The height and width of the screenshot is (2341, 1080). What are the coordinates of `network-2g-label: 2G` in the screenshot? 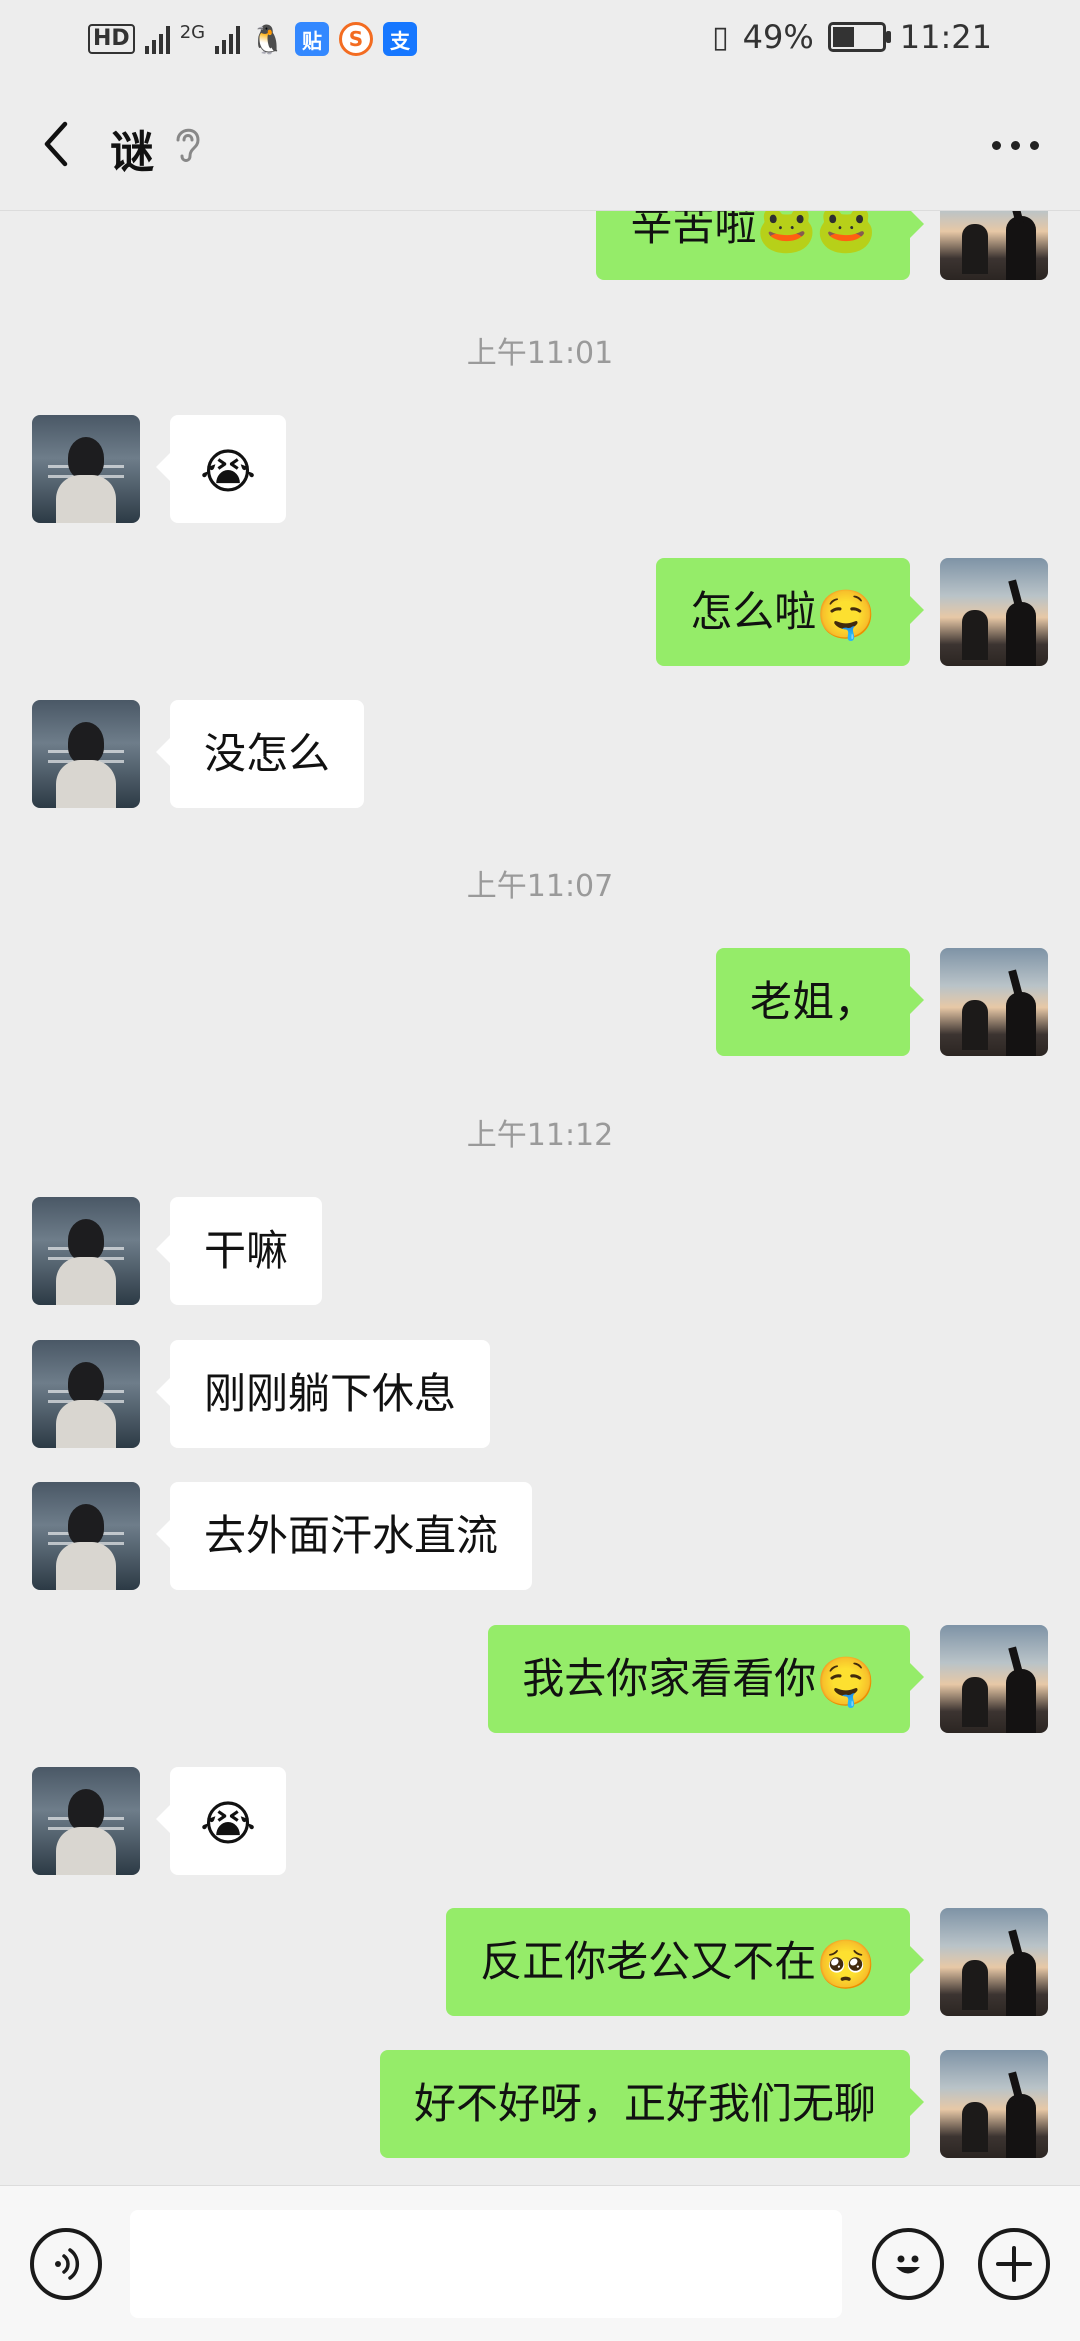 It's located at (192, 32).